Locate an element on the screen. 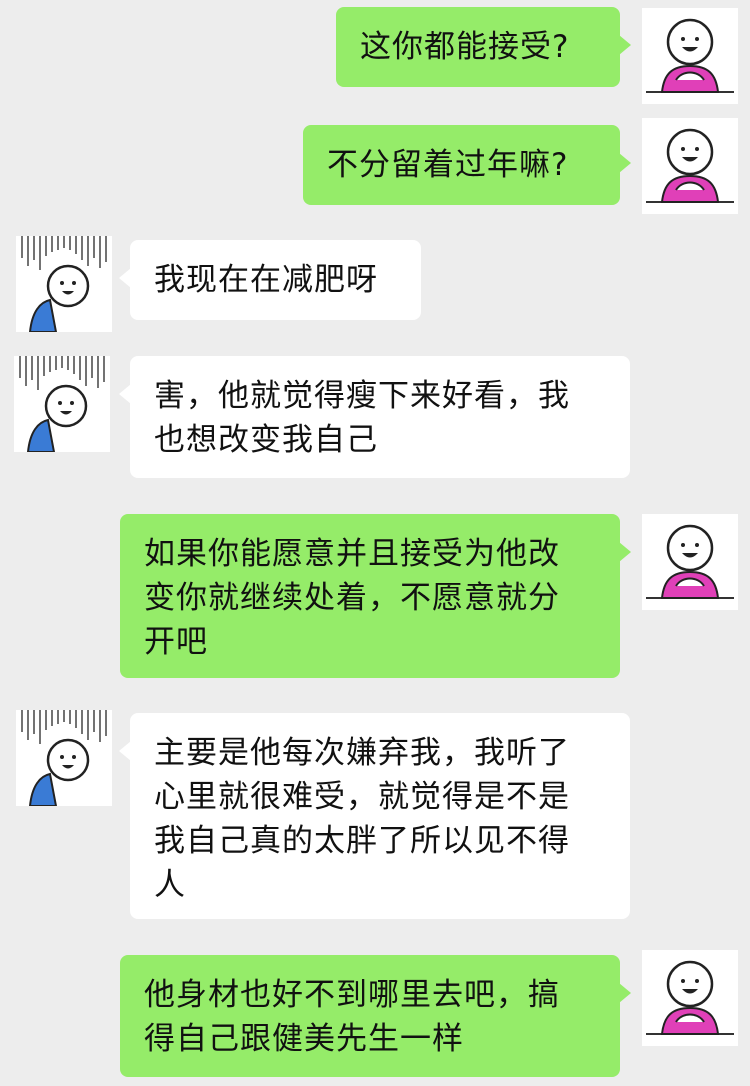 Image resolution: width=750 pixels, height=1086 pixels. message-text: 不分留着过年嘛? is located at coordinates (448, 165).